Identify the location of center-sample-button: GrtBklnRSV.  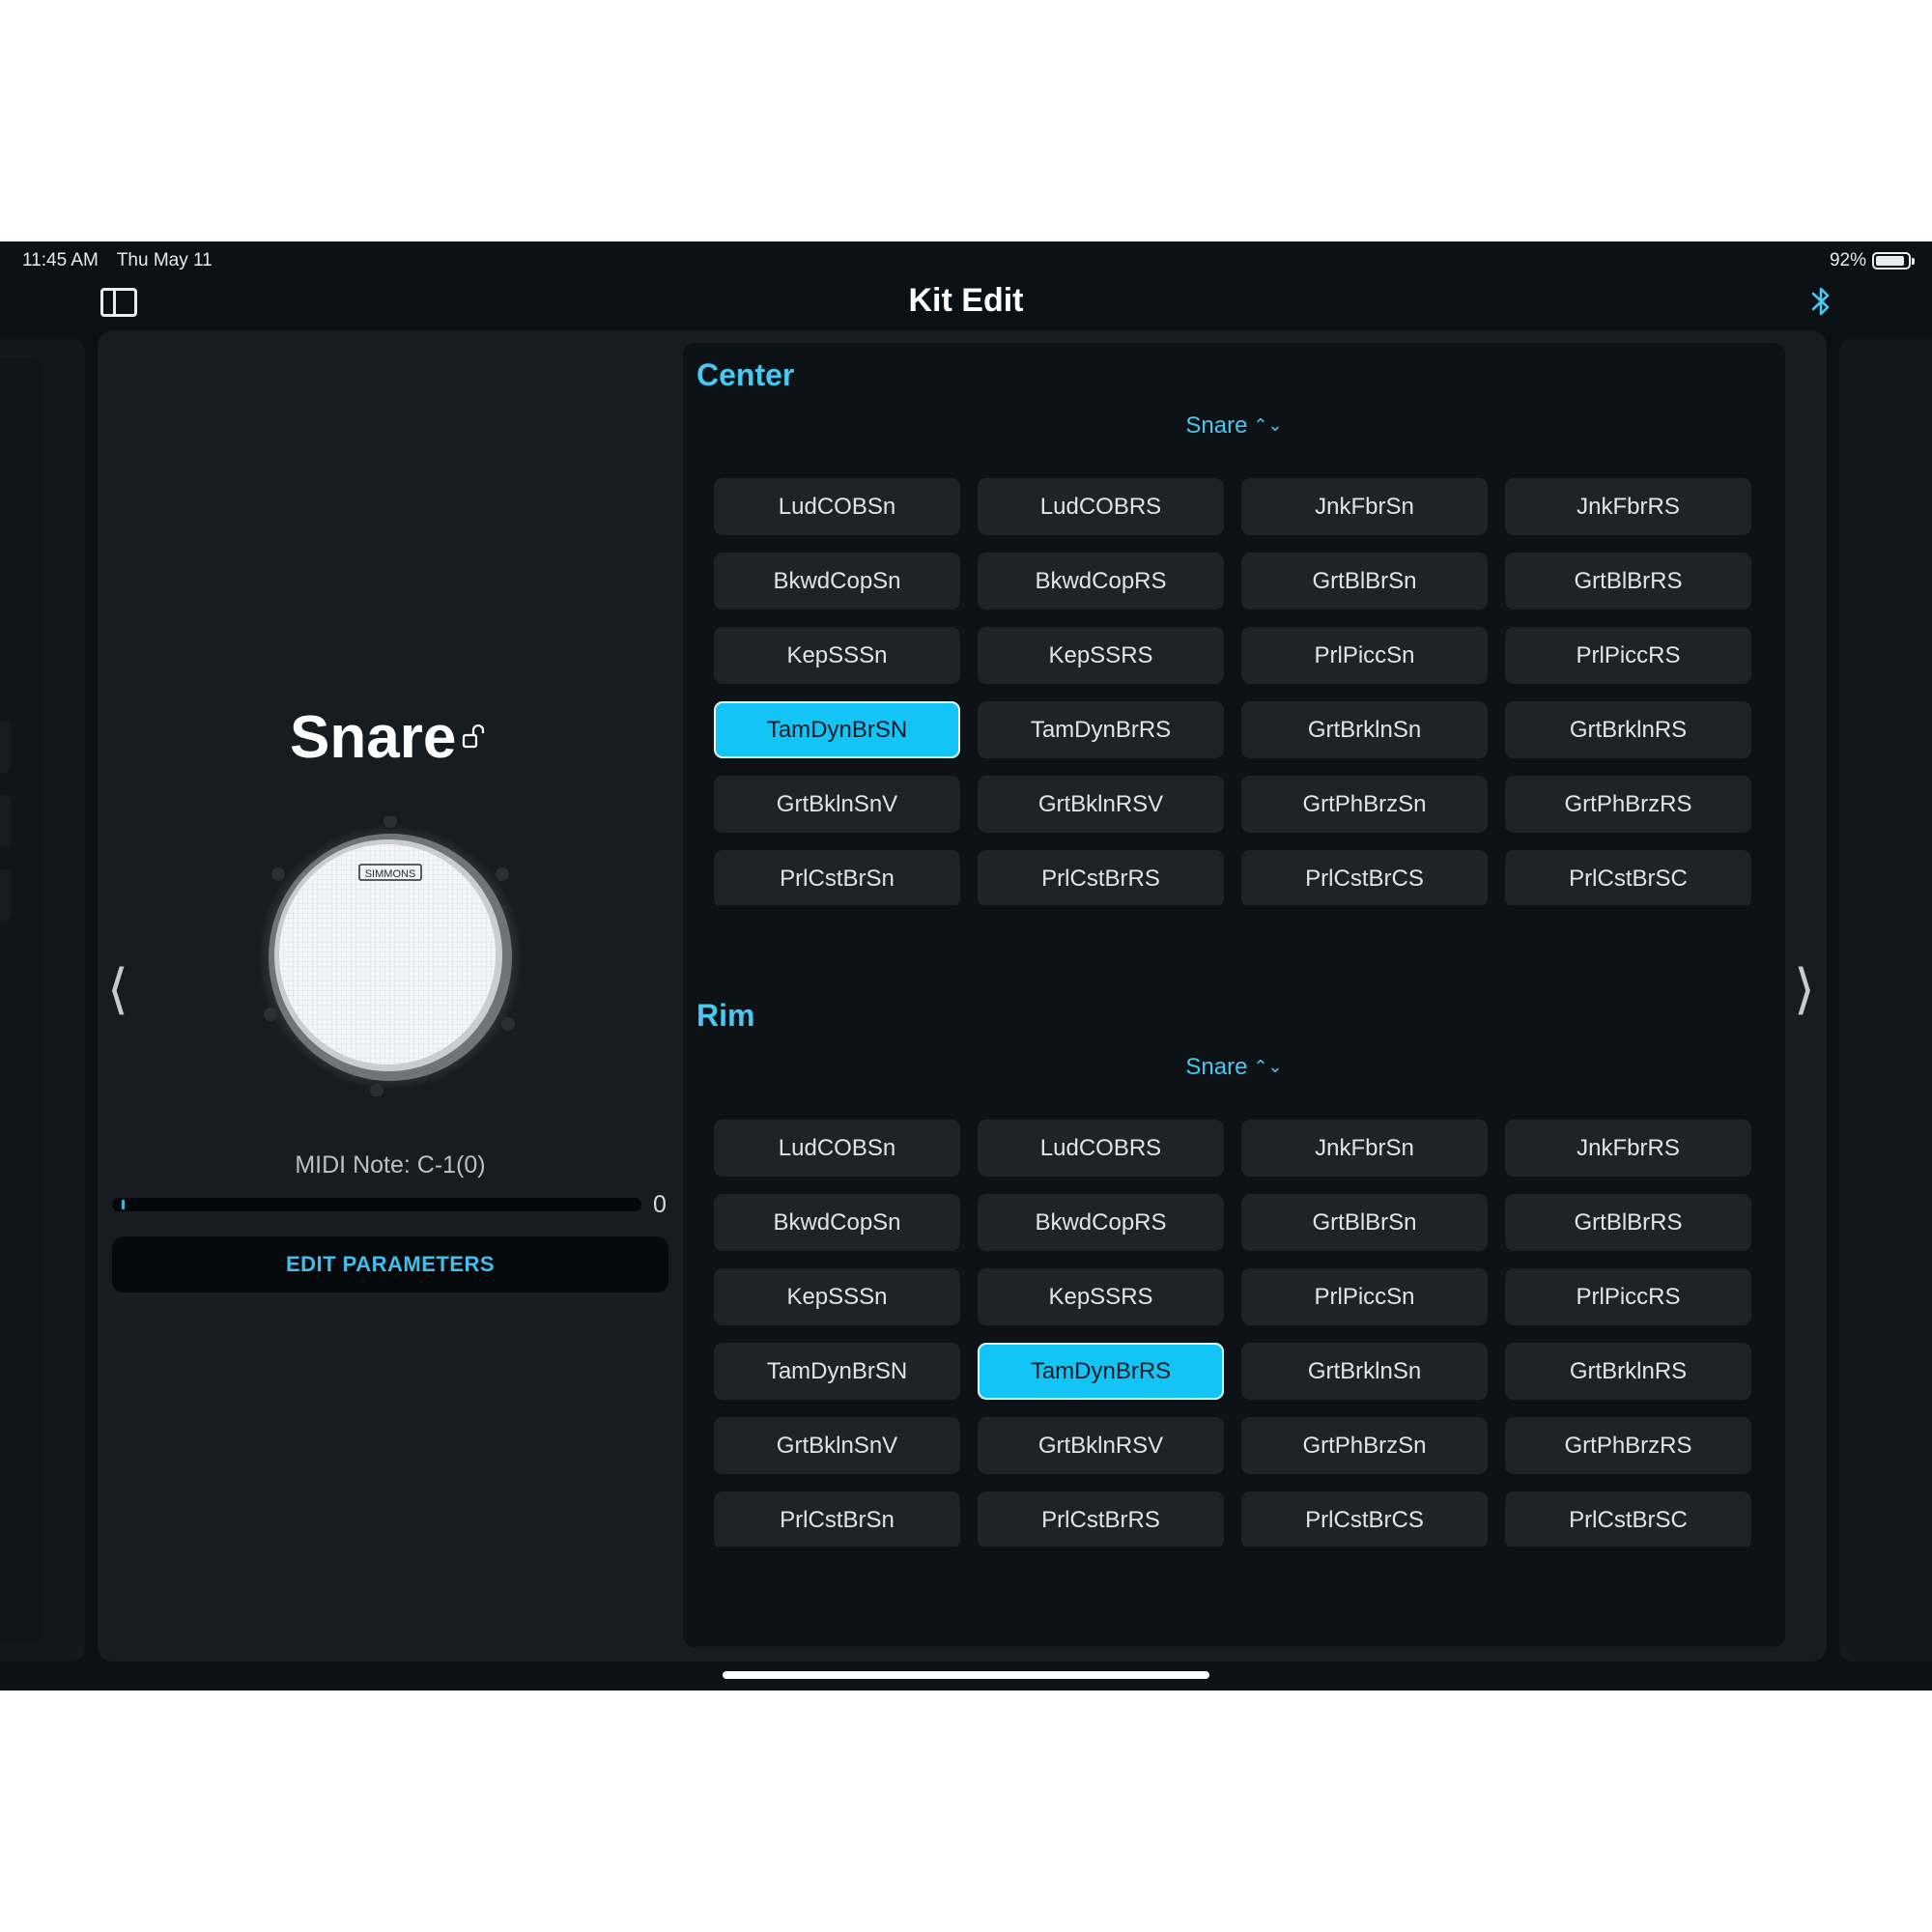
(1101, 804).